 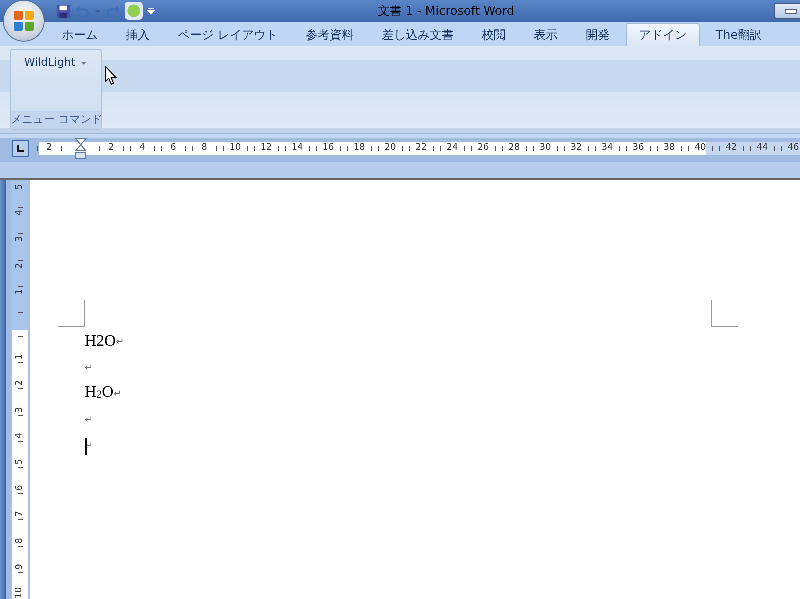 What do you see at coordinates (608, 148) in the screenshot?
I see `ruler-number: 34` at bounding box center [608, 148].